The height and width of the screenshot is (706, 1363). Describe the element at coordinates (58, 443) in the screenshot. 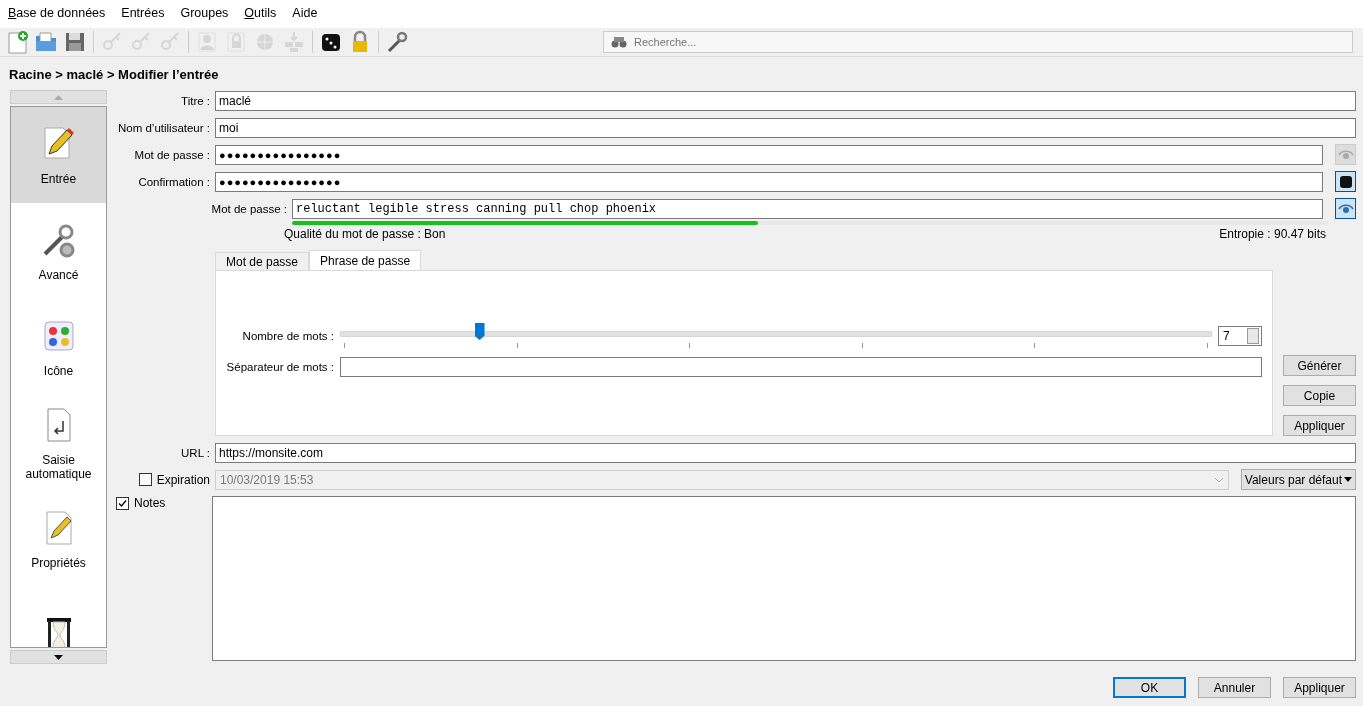

I see `sidebar-item: Saisie automatique` at that location.